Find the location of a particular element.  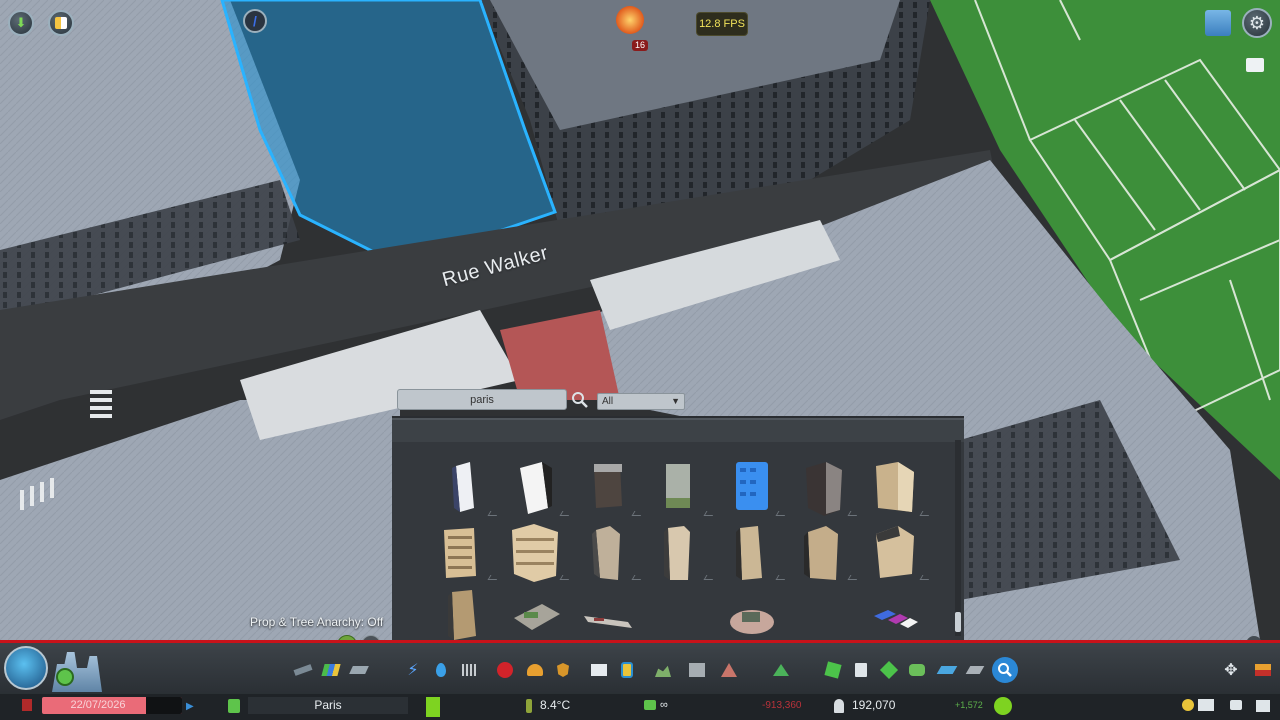

move-it-button is located at coordinates (975, 670).